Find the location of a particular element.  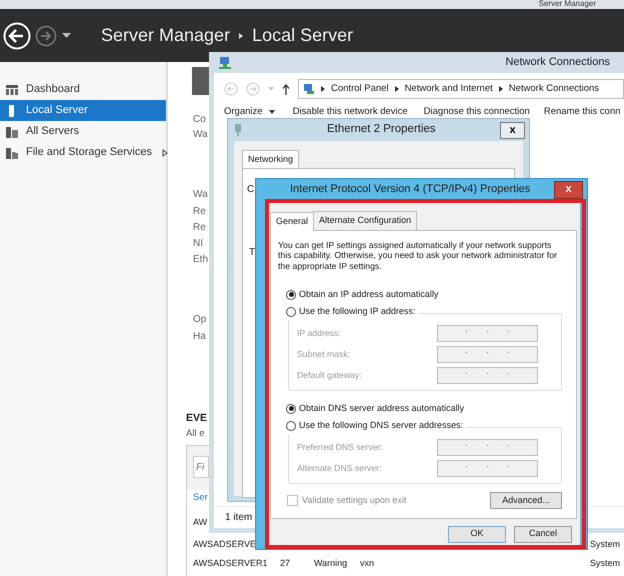

status-text: 1 item is located at coordinates (238, 518).